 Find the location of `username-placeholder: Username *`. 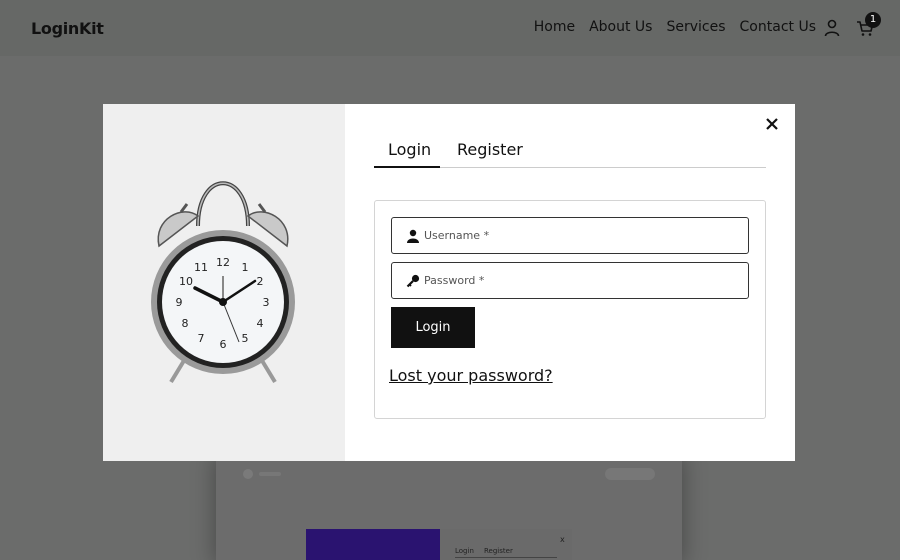

username-placeholder: Username * is located at coordinates (457, 235).